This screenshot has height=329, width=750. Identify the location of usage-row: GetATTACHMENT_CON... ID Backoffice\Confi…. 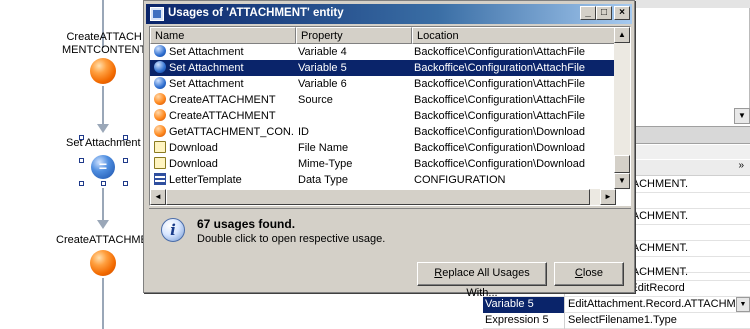
(383, 132).